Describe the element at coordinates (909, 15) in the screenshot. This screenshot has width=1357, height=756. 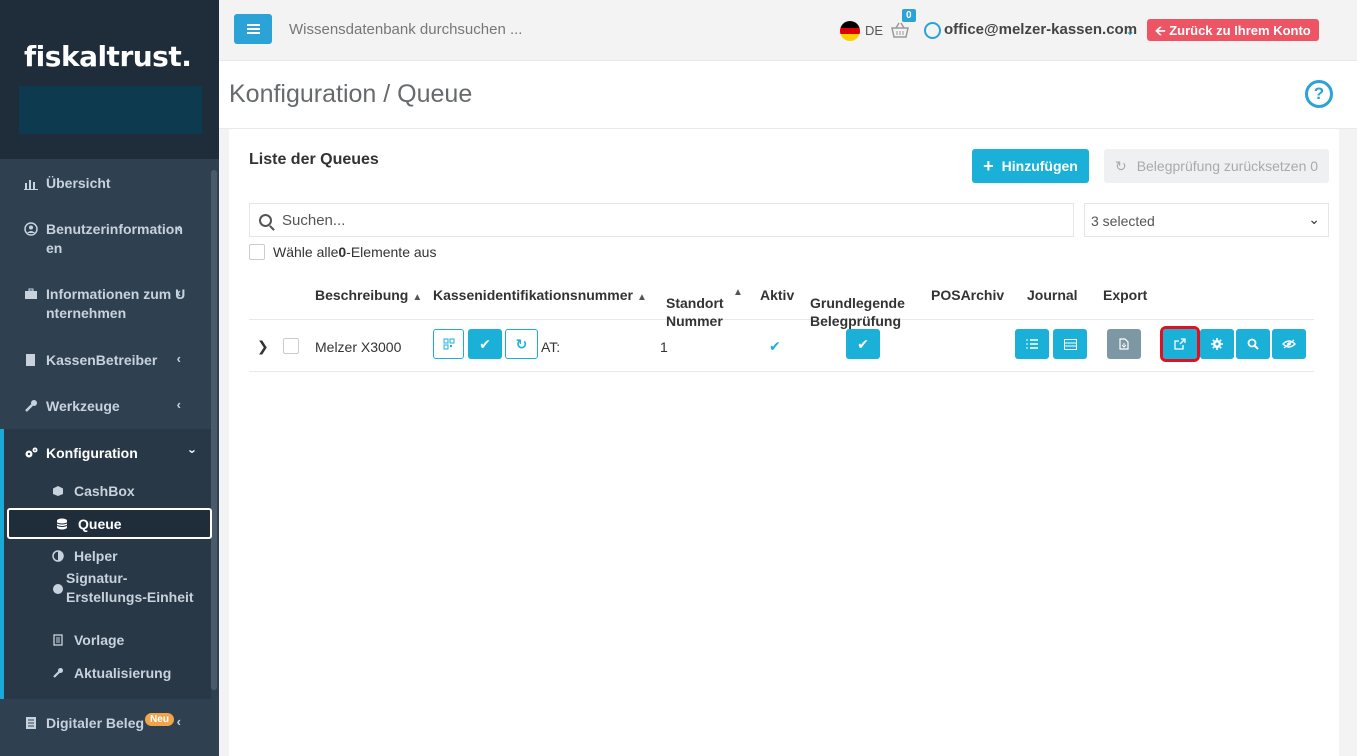
I see `cart-count-badge: 0` at that location.